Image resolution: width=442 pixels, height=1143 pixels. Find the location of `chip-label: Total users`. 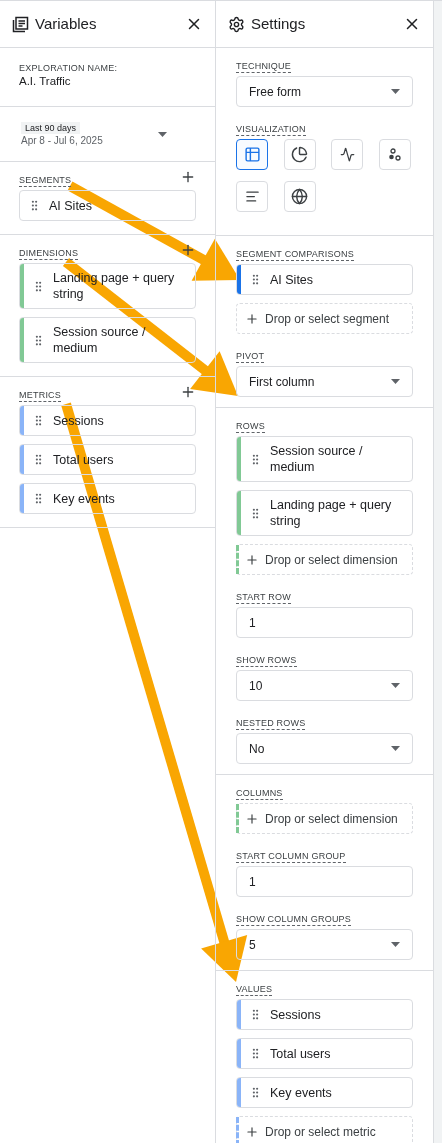

chip-label: Total users is located at coordinates (300, 1053).